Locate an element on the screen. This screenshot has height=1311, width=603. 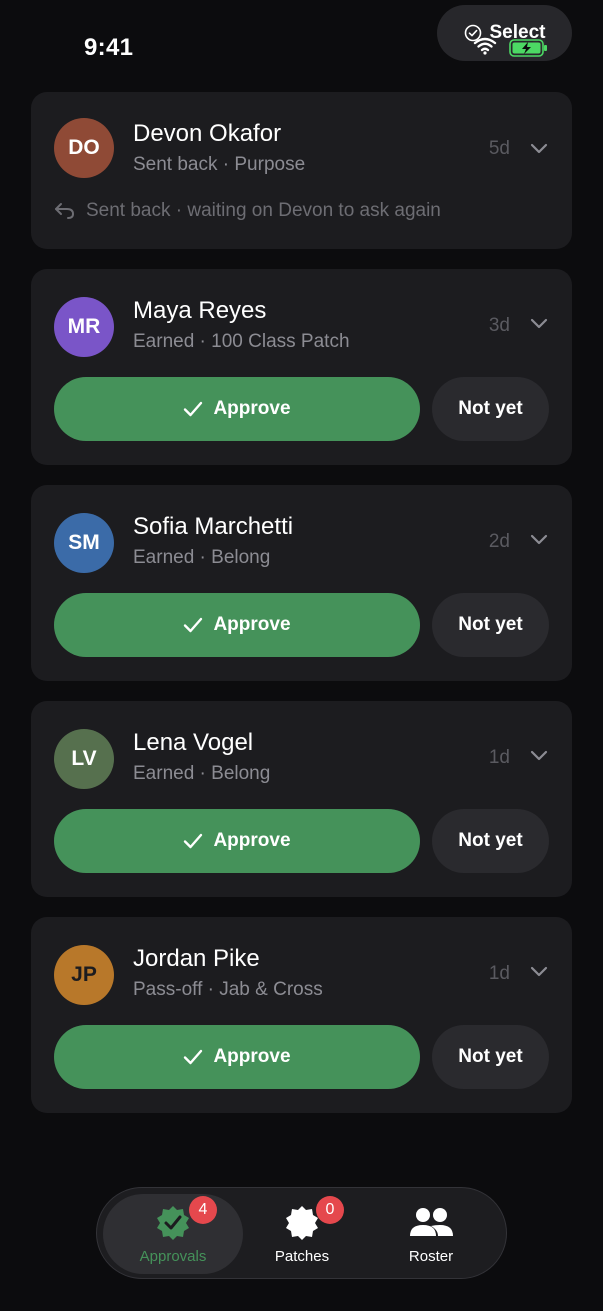
tab-label: Approvals is located at coordinates (173, 1256).